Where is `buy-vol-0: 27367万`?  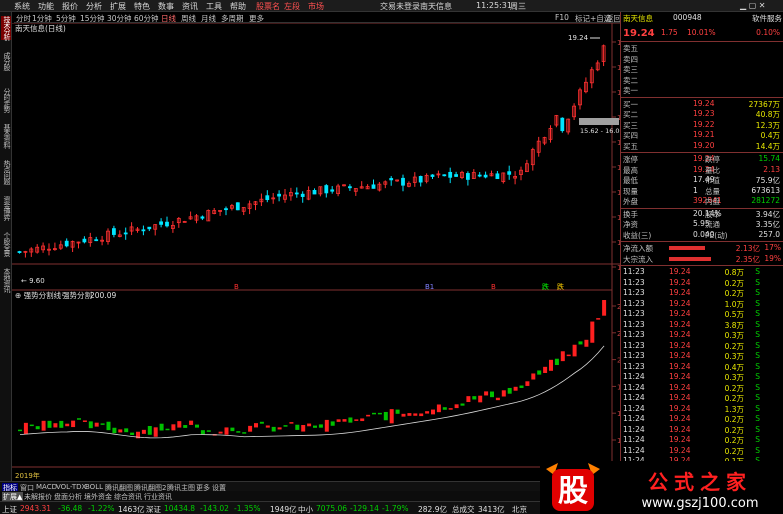
buy-vol-0: 27367万 is located at coordinates (764, 104).